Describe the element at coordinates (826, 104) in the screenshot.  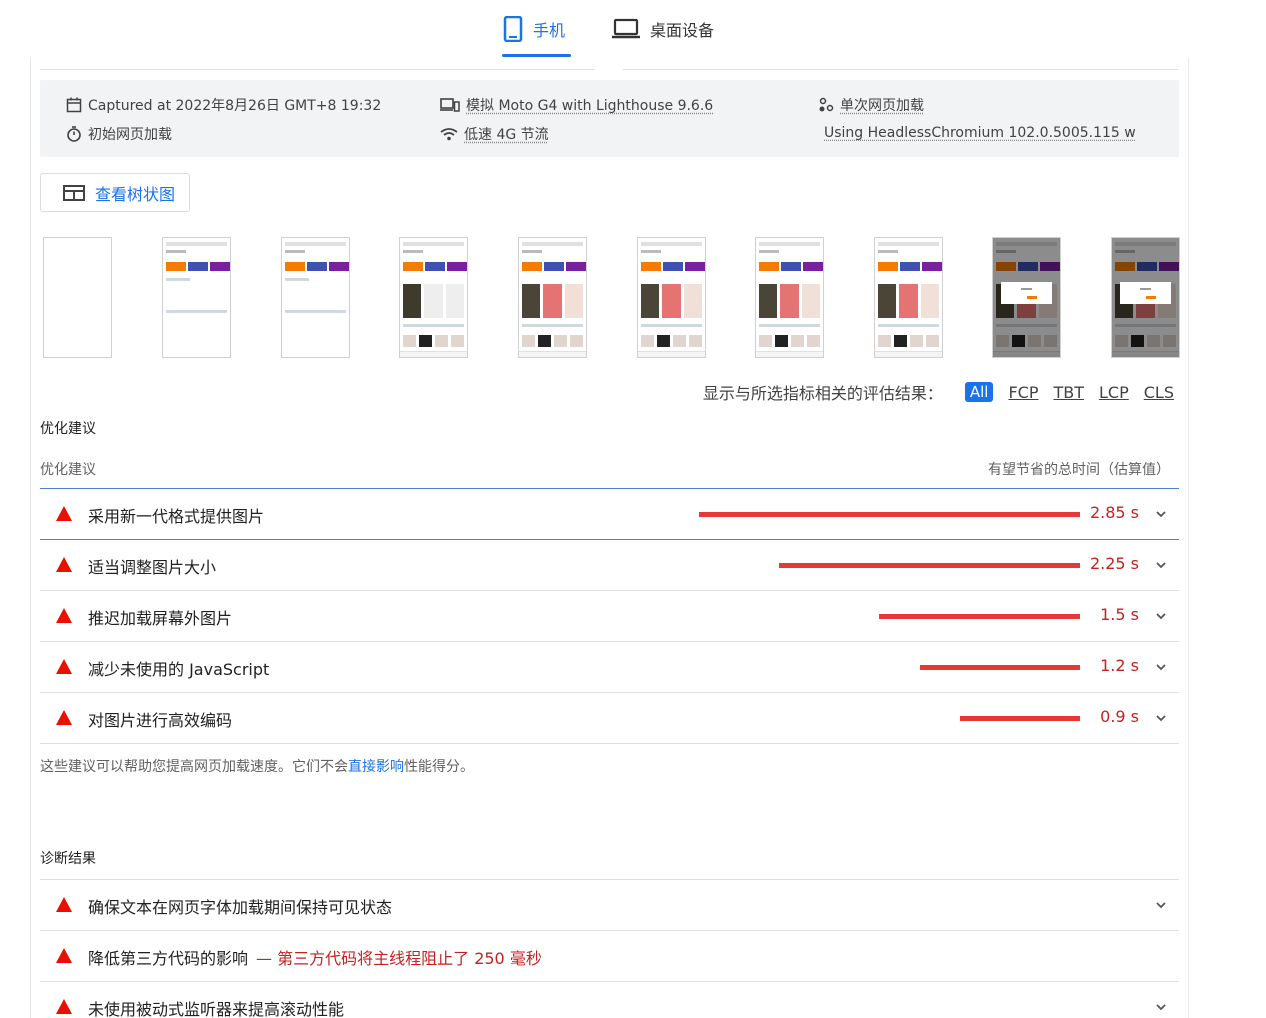
I see `nodes-icon` at that location.